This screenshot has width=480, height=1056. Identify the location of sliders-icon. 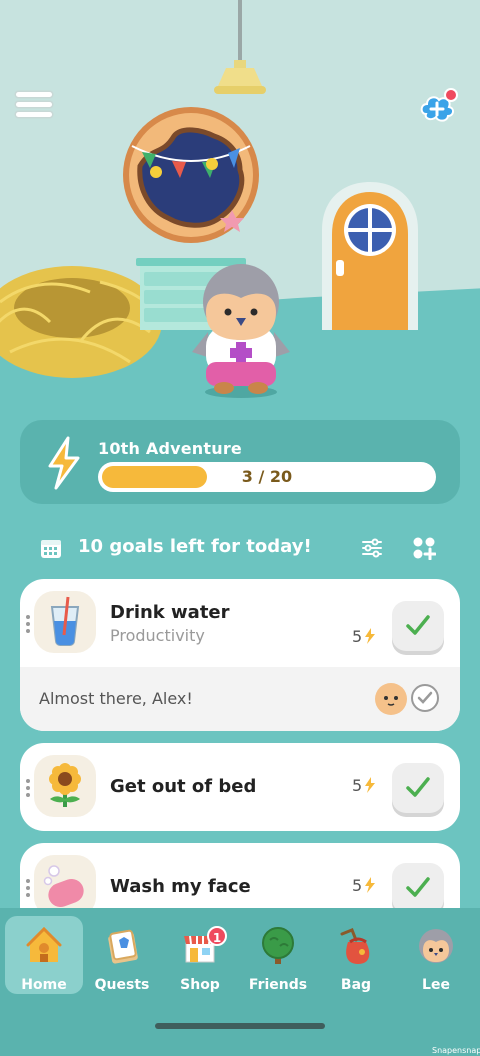
(372, 548).